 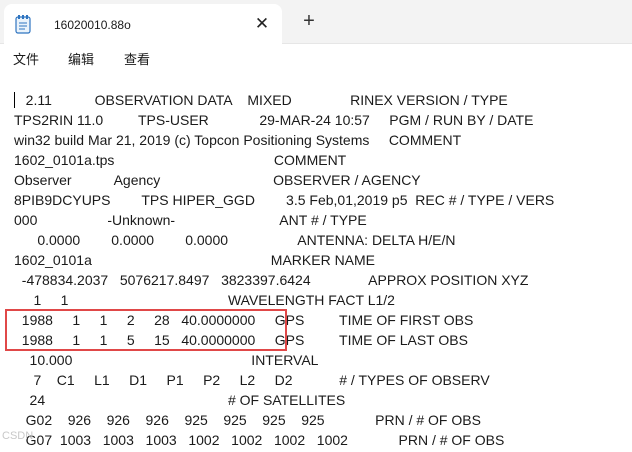 I want to click on text-line: Observer Agency OBSERVER / AGENCY, so click(x=217, y=180).